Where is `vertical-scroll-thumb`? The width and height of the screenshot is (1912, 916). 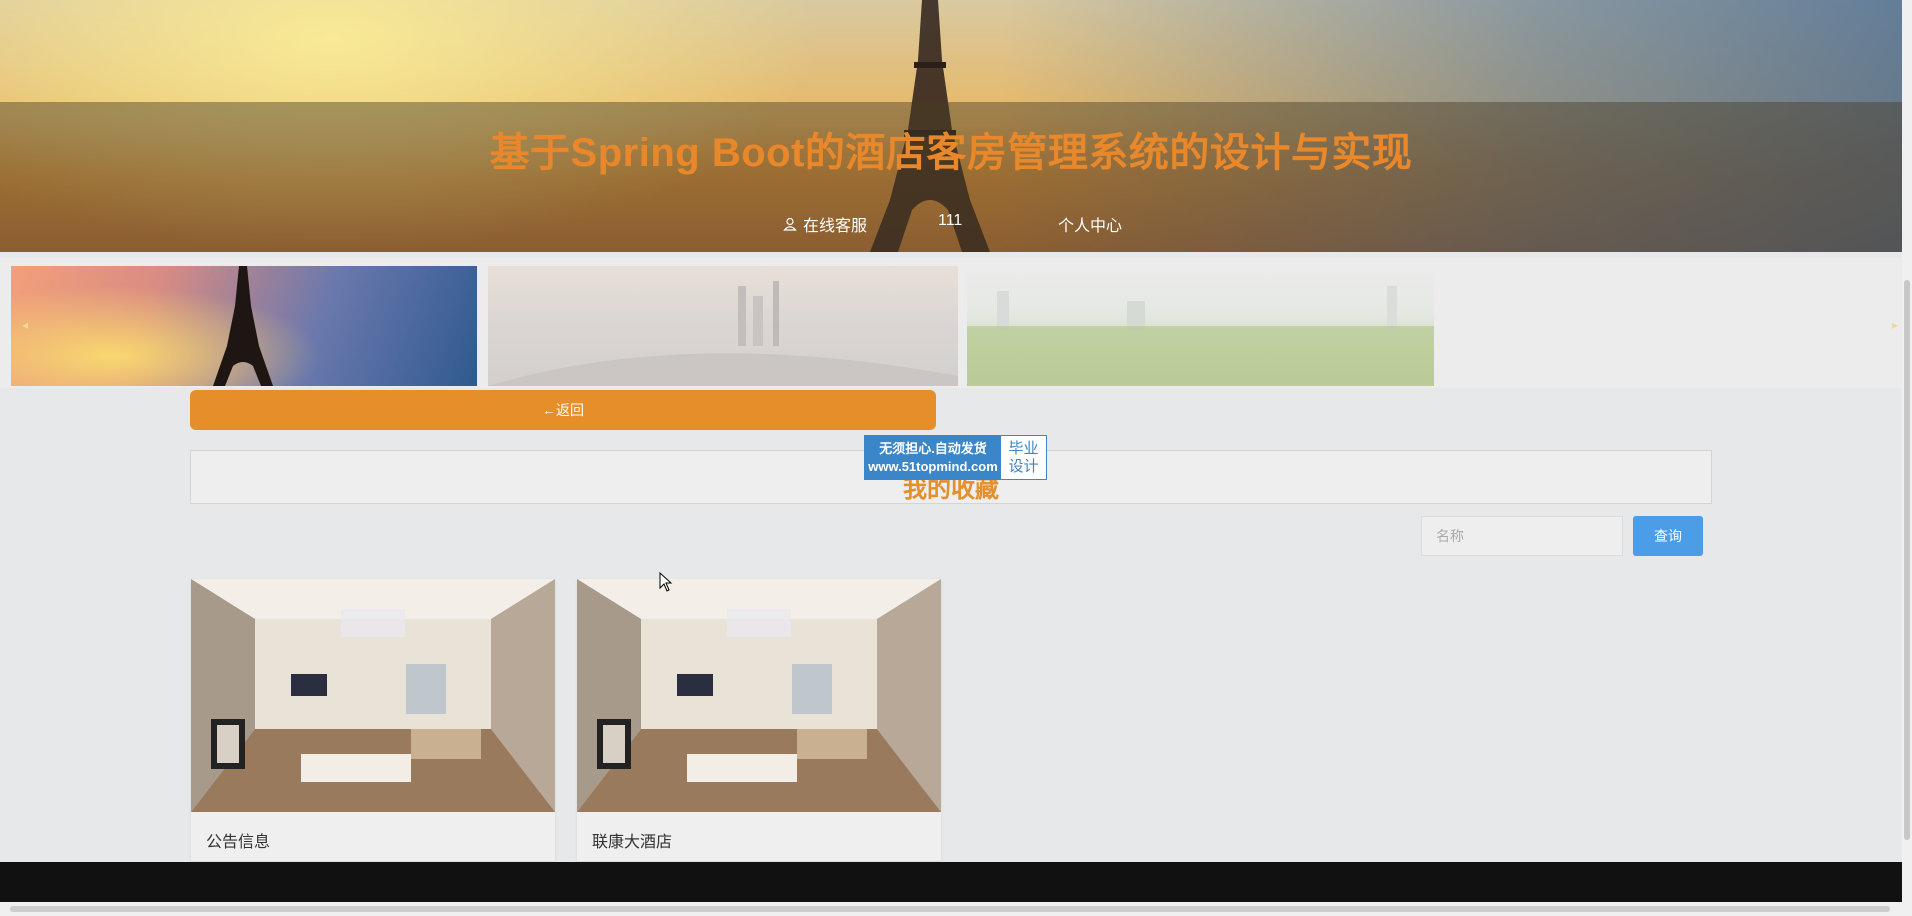 vertical-scroll-thumb is located at coordinates (1907, 560).